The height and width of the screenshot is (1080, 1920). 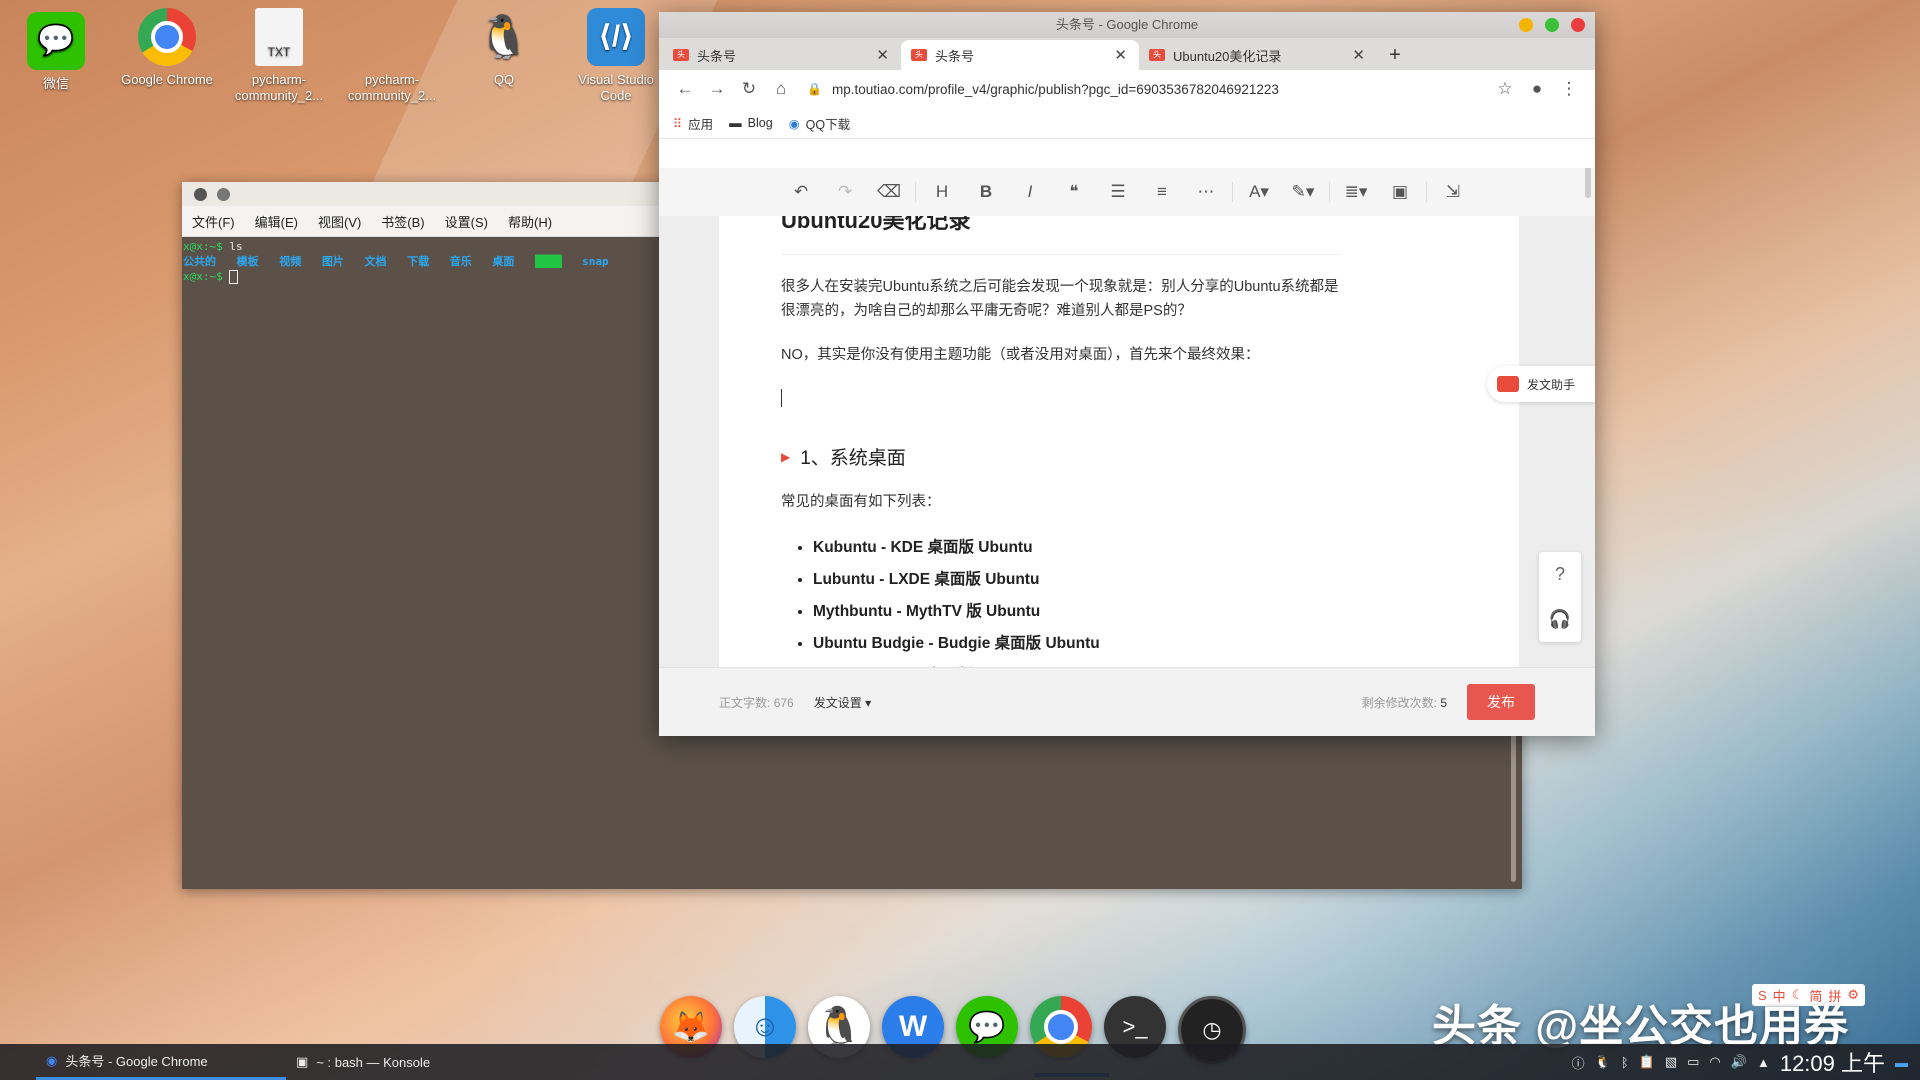 I want to click on battery-icon: ▭, so click(x=1693, y=1062).